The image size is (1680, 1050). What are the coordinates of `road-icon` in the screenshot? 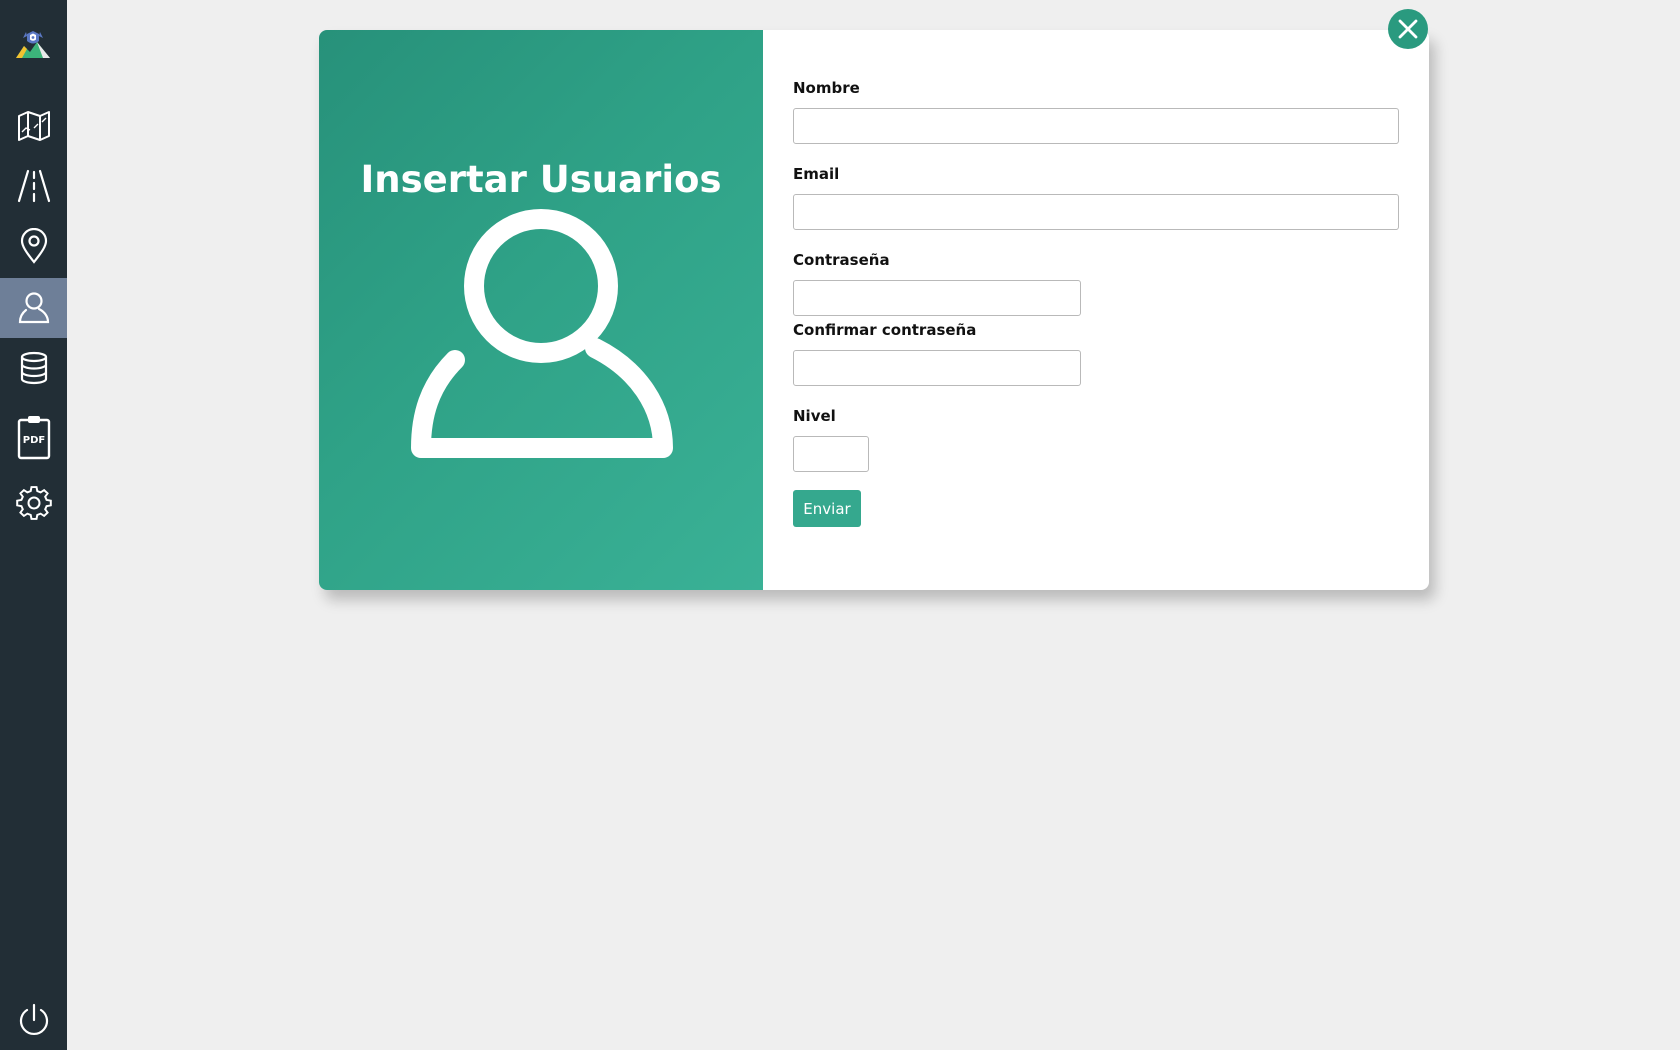 It's located at (33, 186).